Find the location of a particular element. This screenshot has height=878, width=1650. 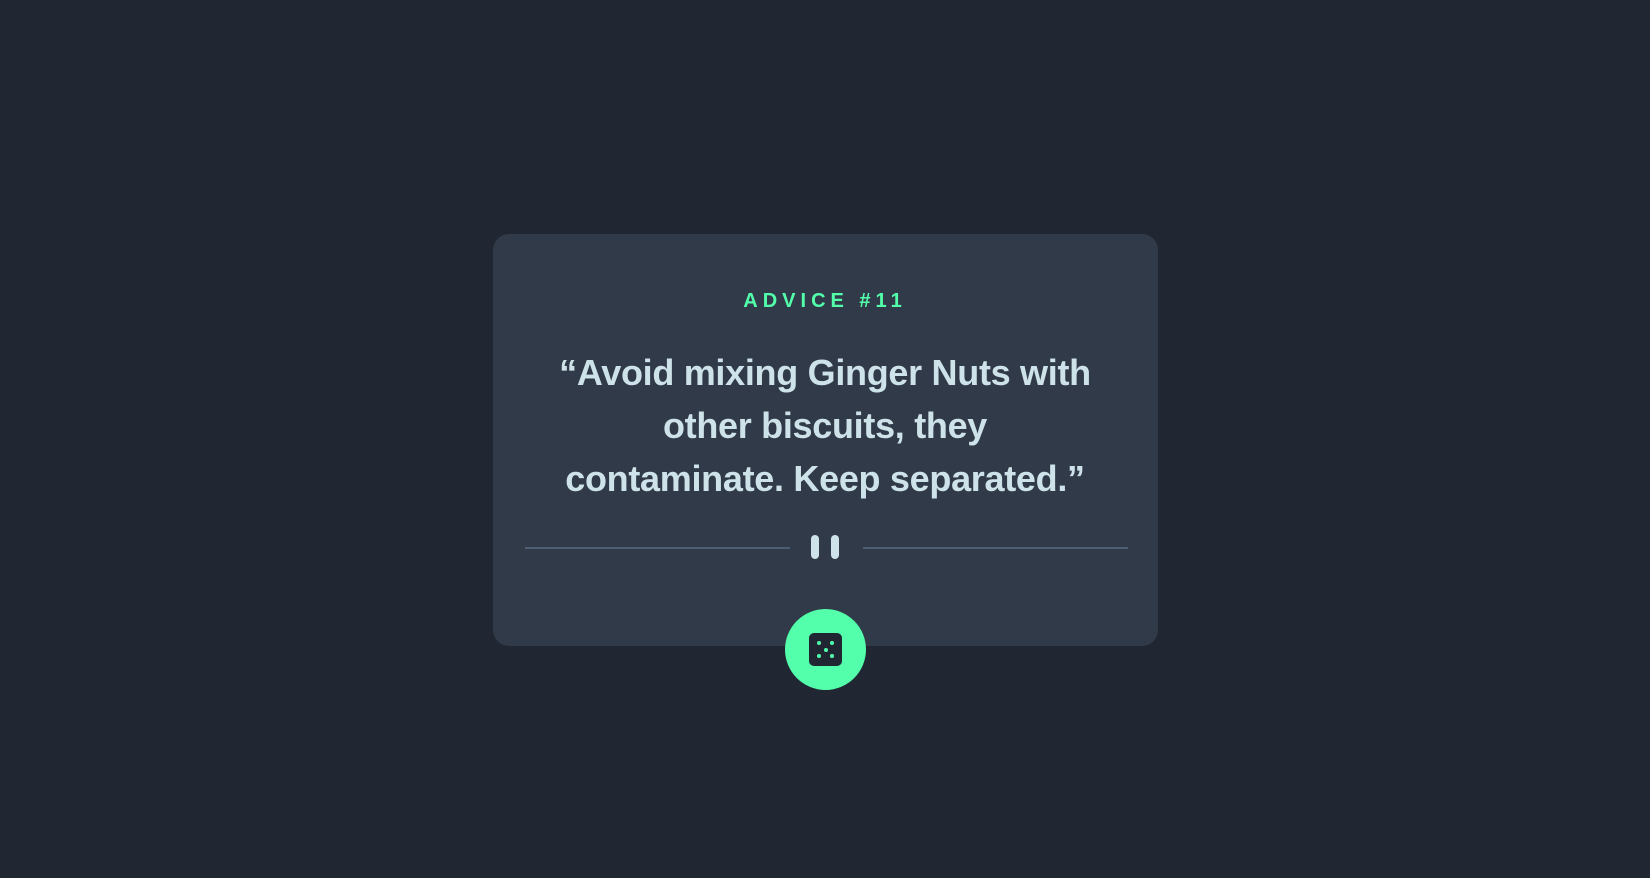

dice-icon is located at coordinates (825, 649).